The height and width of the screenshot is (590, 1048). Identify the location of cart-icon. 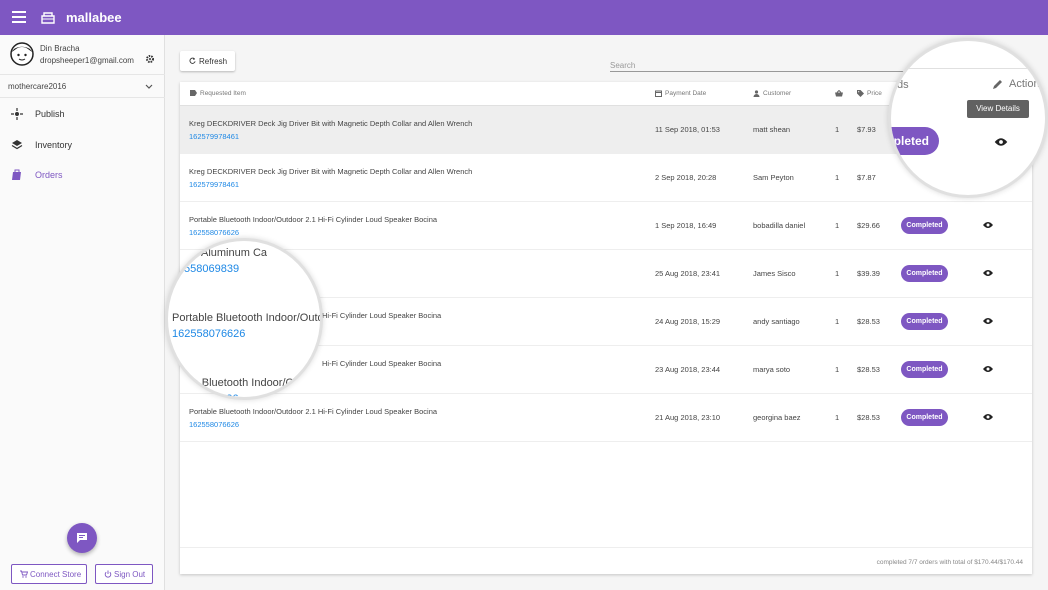
(24, 574).